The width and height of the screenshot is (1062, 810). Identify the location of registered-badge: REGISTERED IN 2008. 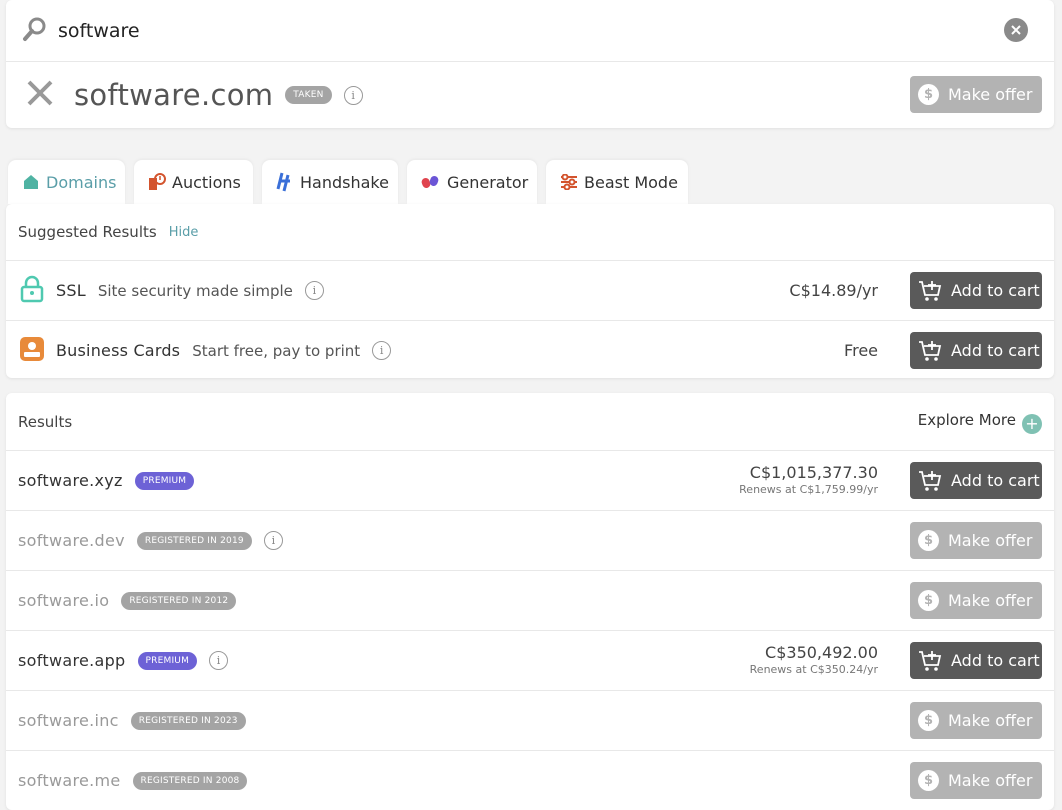
(190, 780).